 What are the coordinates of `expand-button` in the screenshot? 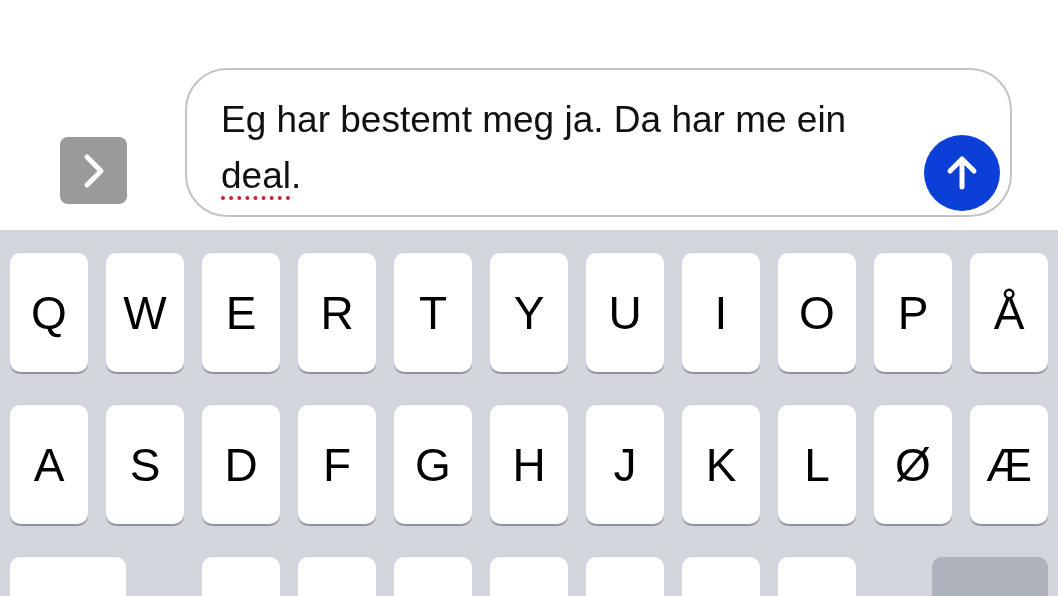 It's located at (93, 170).